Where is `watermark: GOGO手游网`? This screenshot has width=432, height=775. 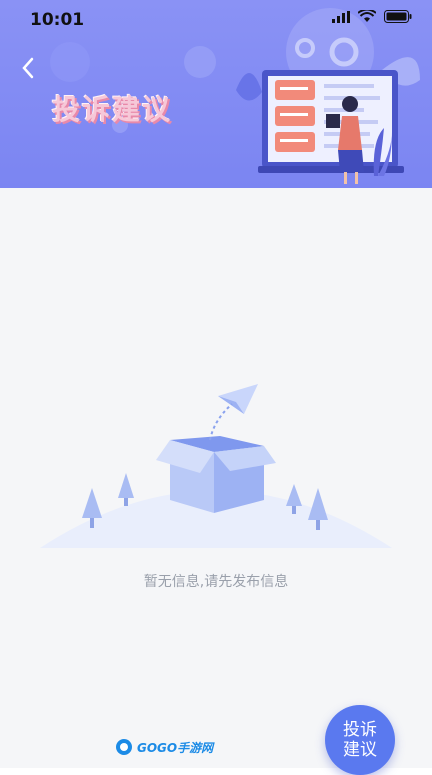 watermark: GOGO手游网 is located at coordinates (164, 747).